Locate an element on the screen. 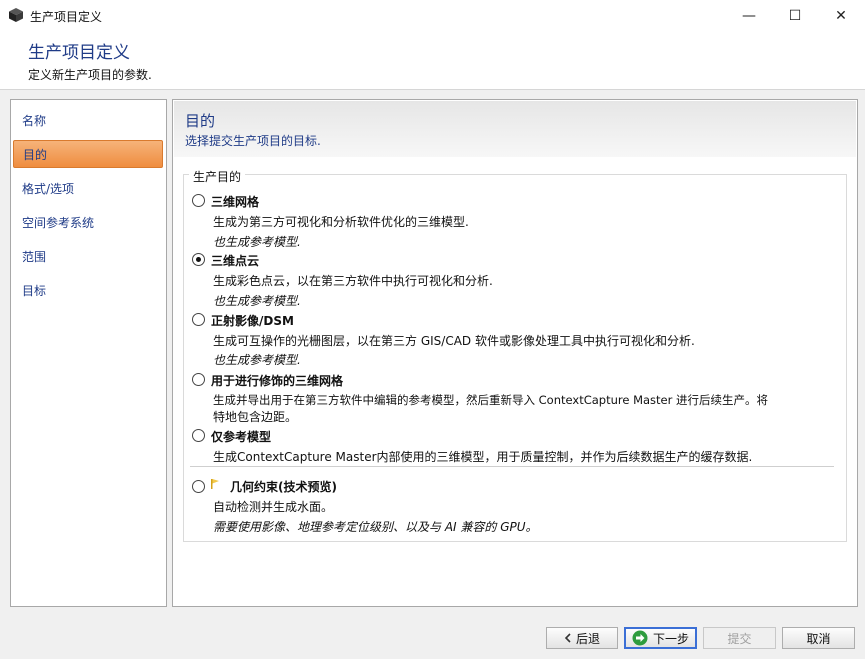 The height and width of the screenshot is (659, 865). back-button: 后退 is located at coordinates (582, 638).